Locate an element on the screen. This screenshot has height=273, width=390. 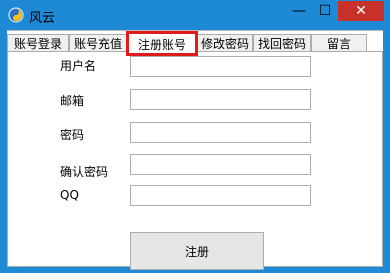
app-logo-icon is located at coordinates (16, 15).